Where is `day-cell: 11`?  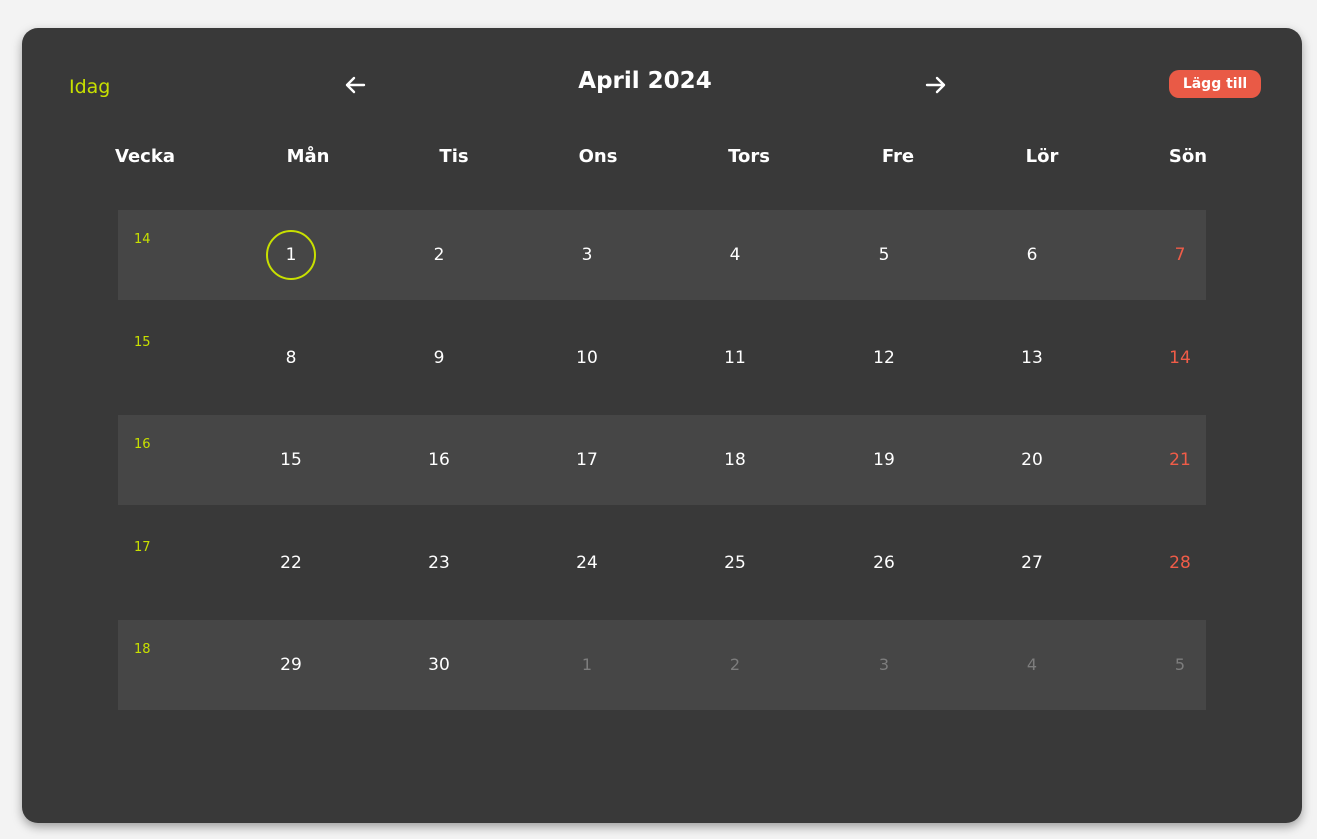 day-cell: 11 is located at coordinates (735, 358).